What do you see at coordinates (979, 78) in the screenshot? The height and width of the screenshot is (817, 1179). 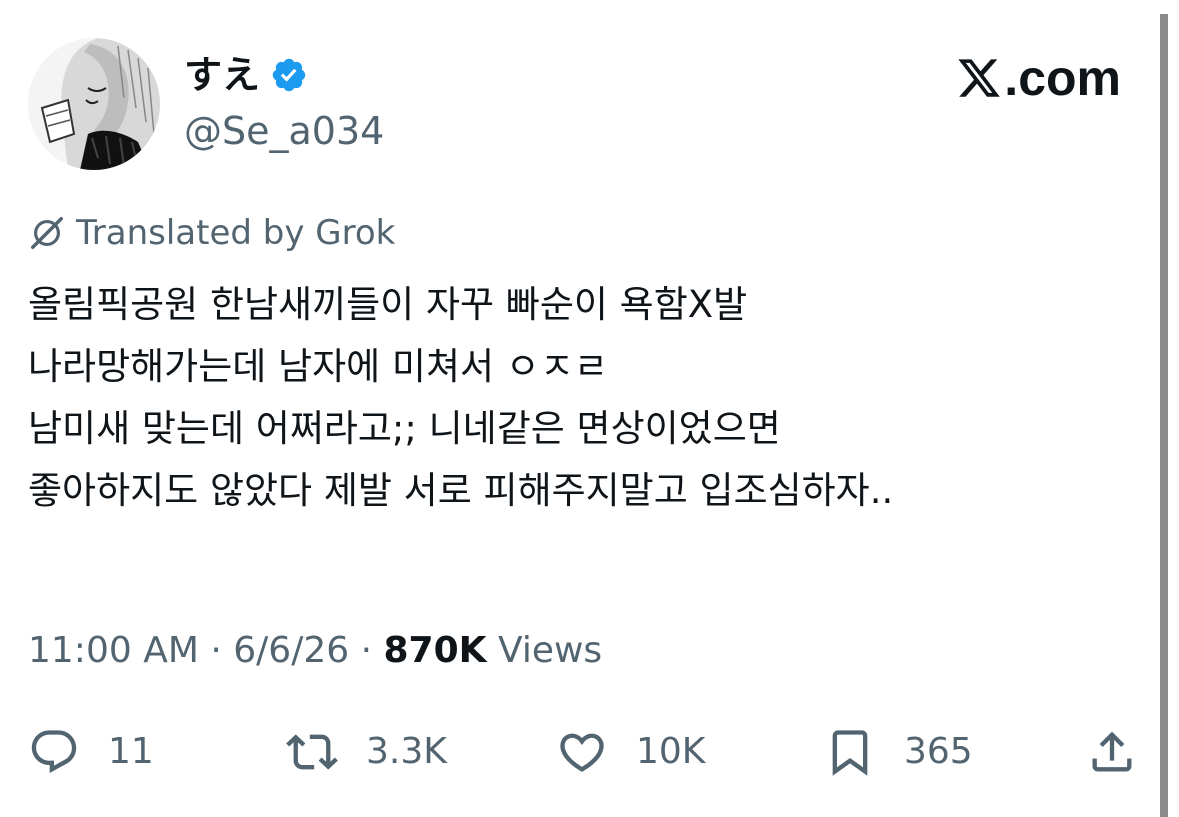 I see `x-logo-icon` at bounding box center [979, 78].